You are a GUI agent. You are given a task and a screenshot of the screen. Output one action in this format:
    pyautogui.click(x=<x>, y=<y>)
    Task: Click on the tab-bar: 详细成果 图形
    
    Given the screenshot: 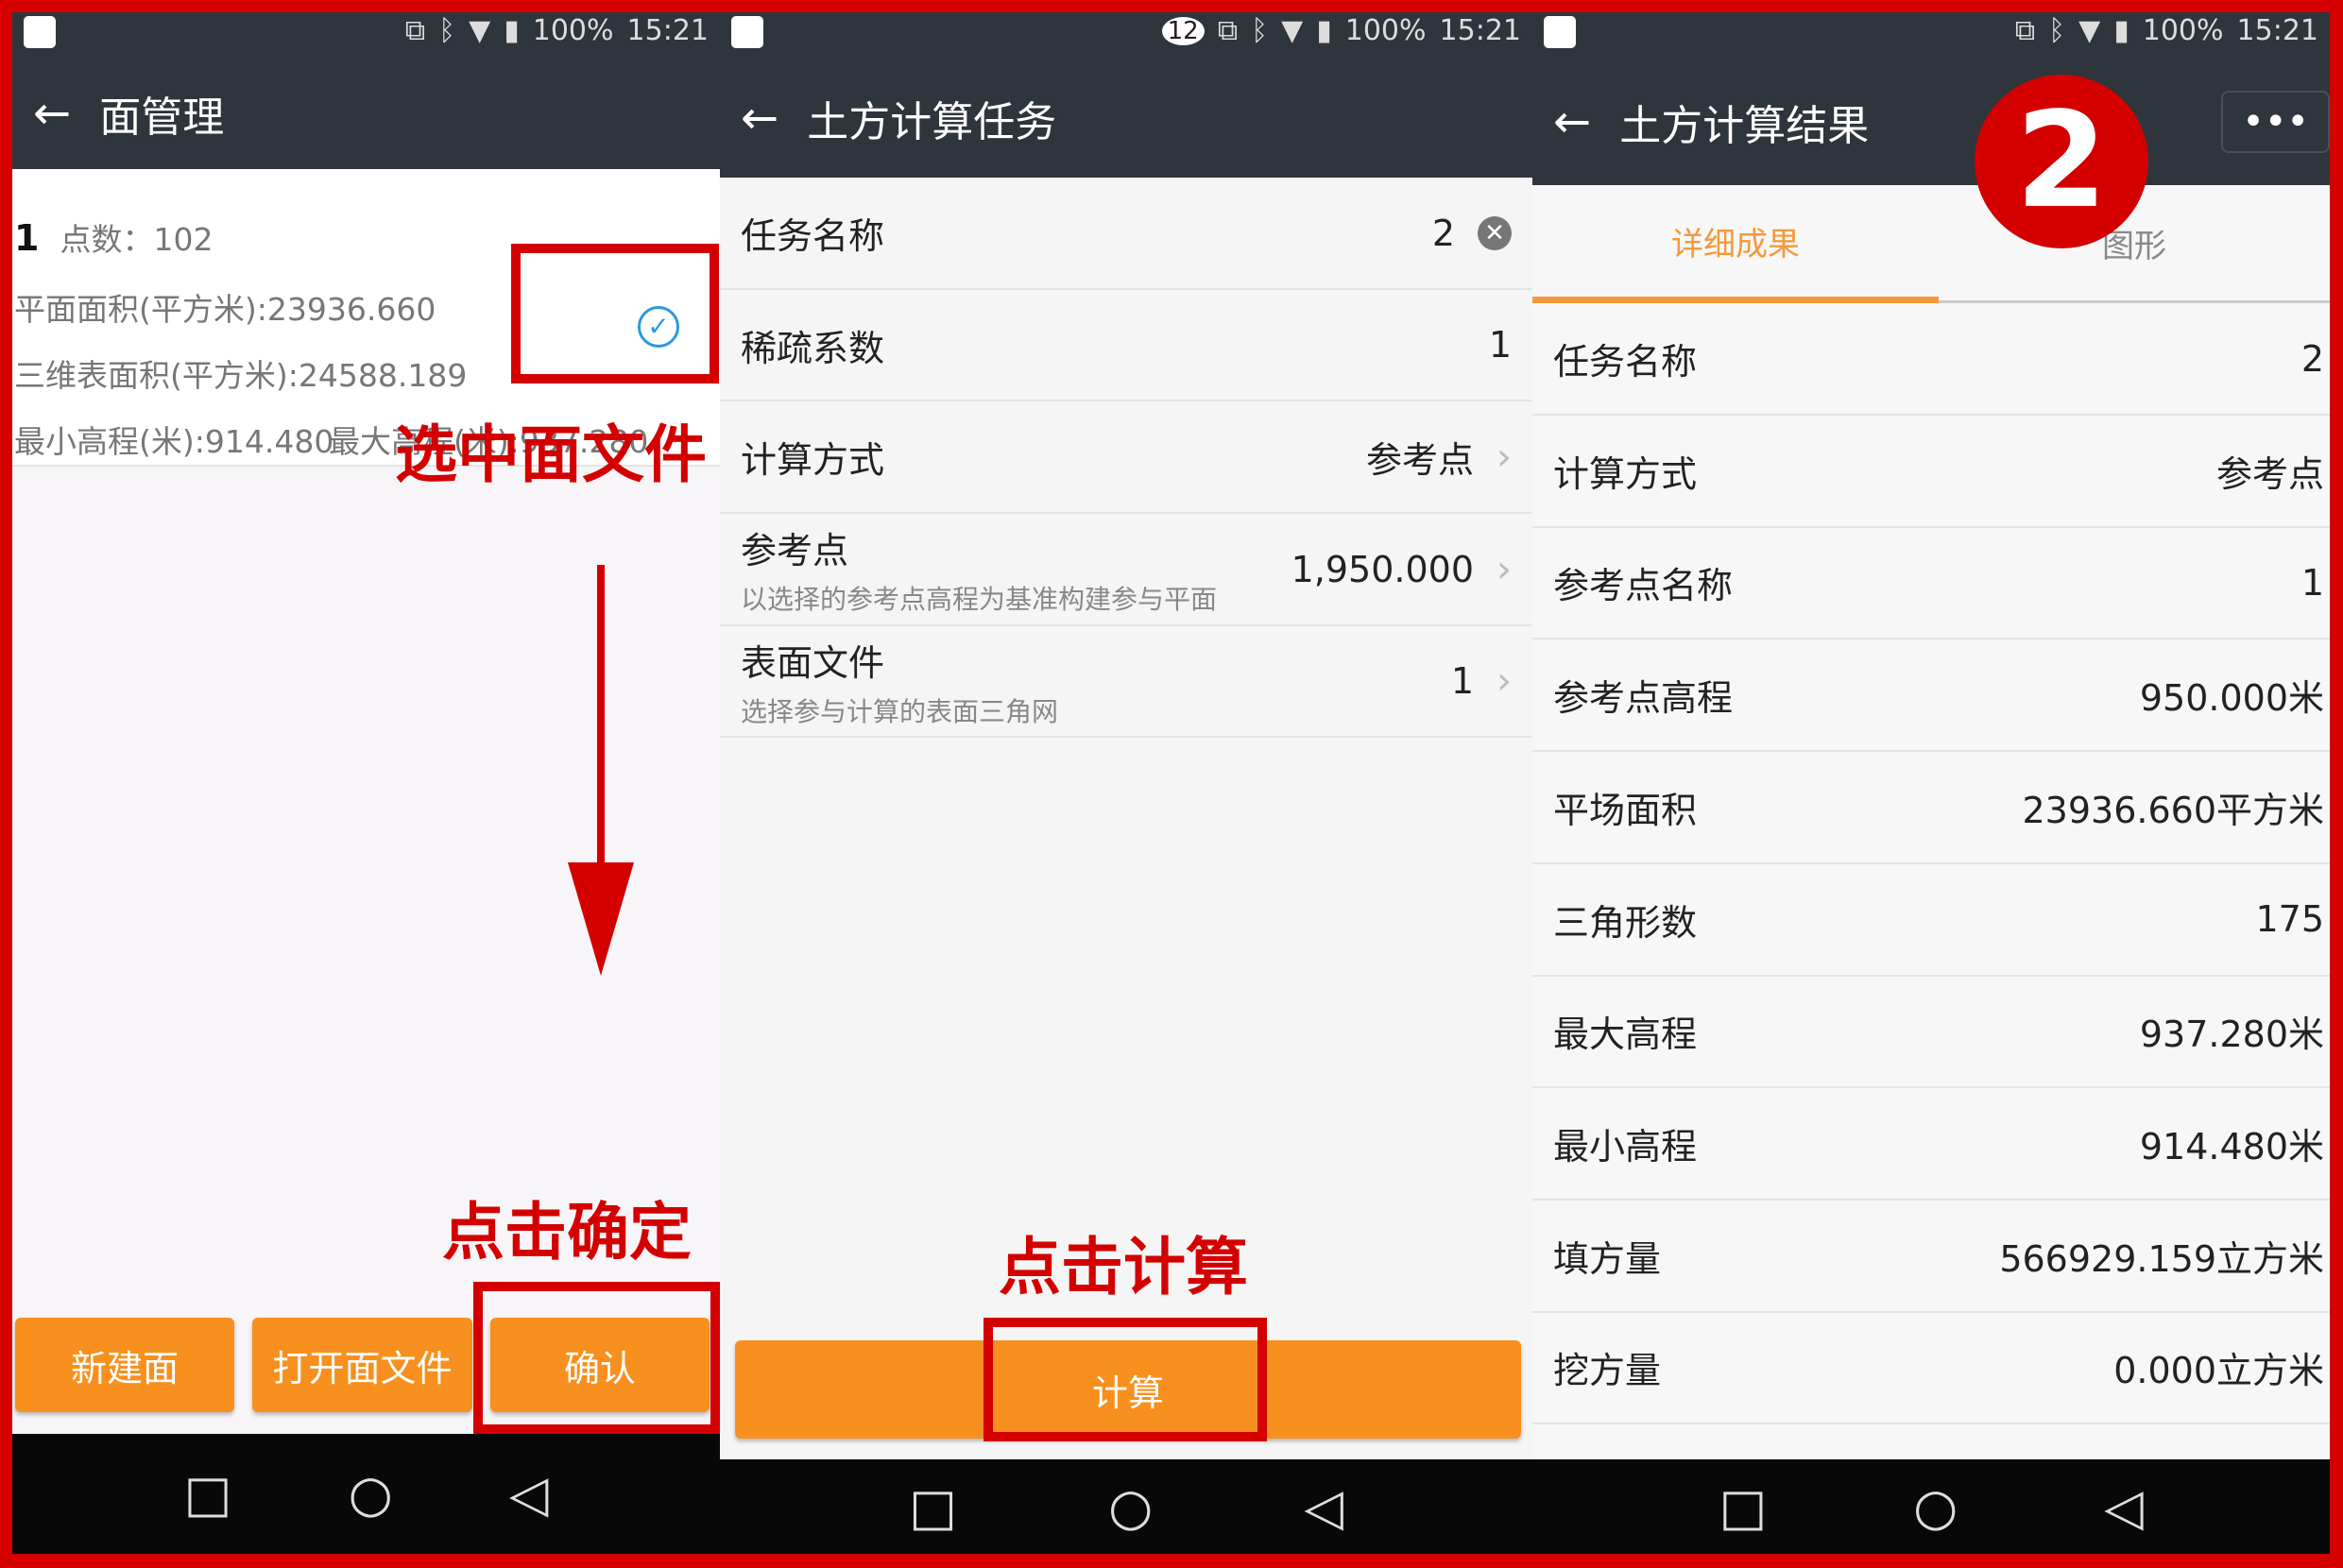 What is the action you would take?
    pyautogui.click(x=1931, y=244)
    